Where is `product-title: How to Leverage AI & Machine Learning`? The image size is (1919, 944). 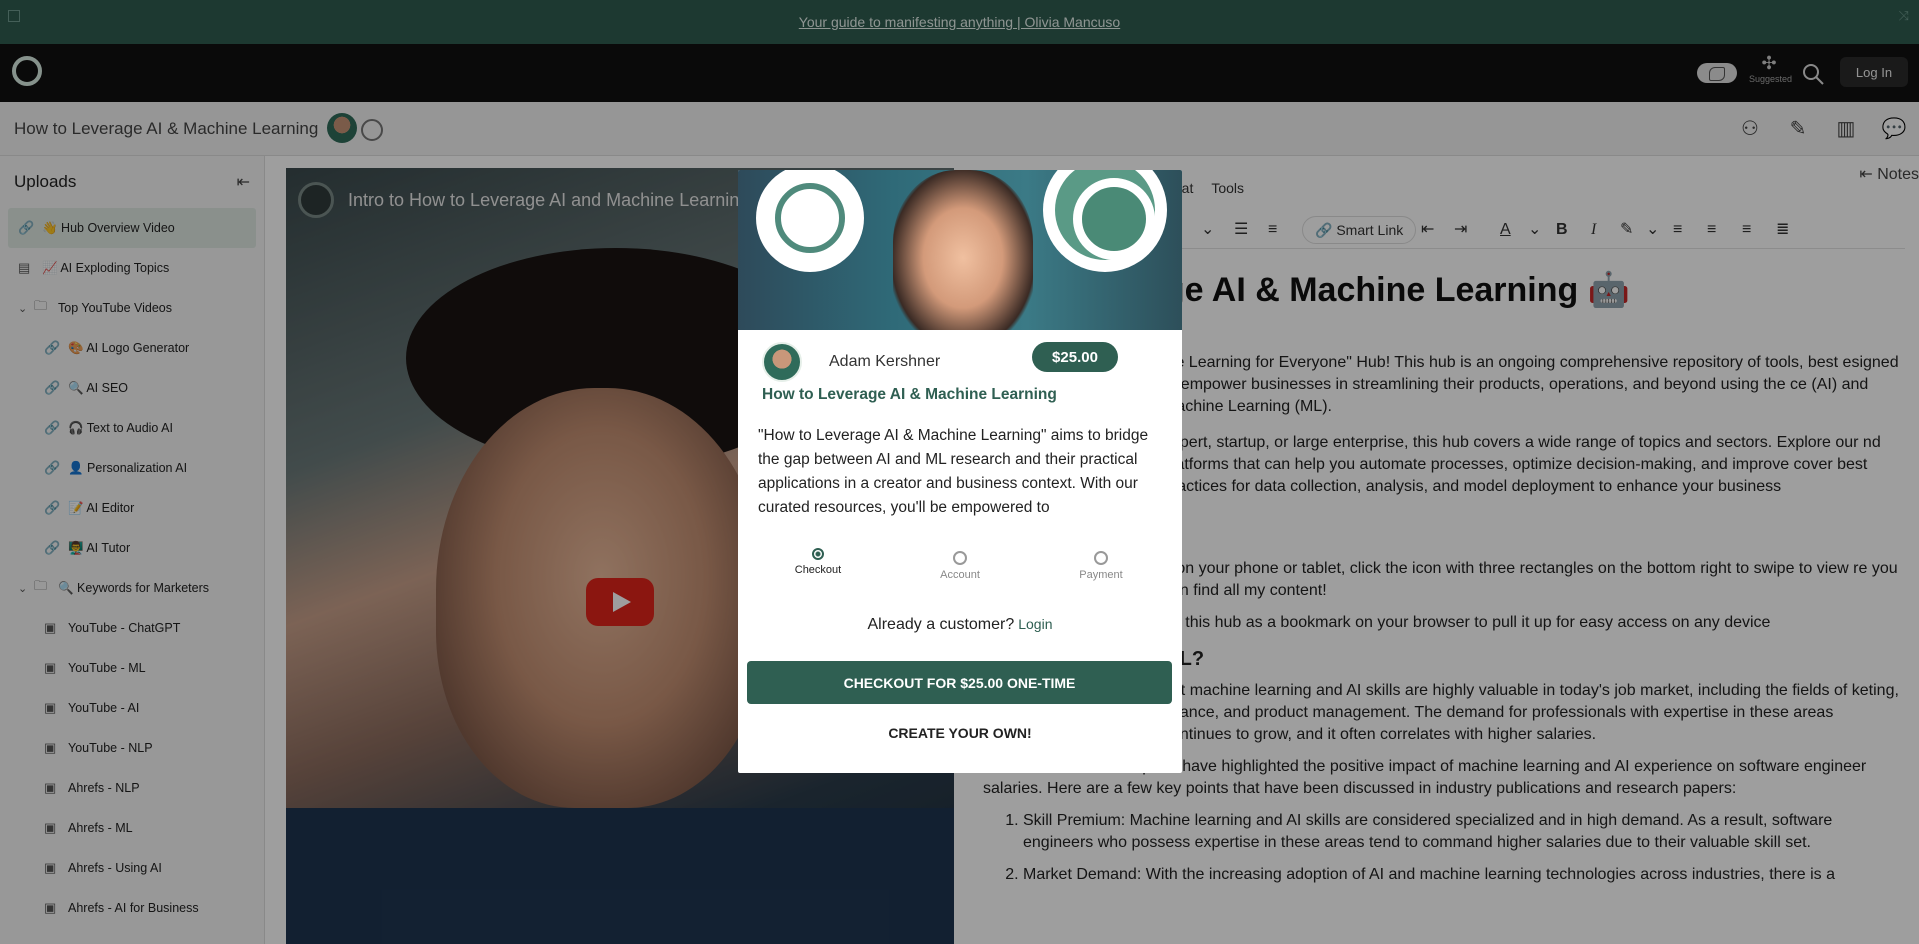
product-title: How to Leverage AI & Machine Learning is located at coordinates (909, 394).